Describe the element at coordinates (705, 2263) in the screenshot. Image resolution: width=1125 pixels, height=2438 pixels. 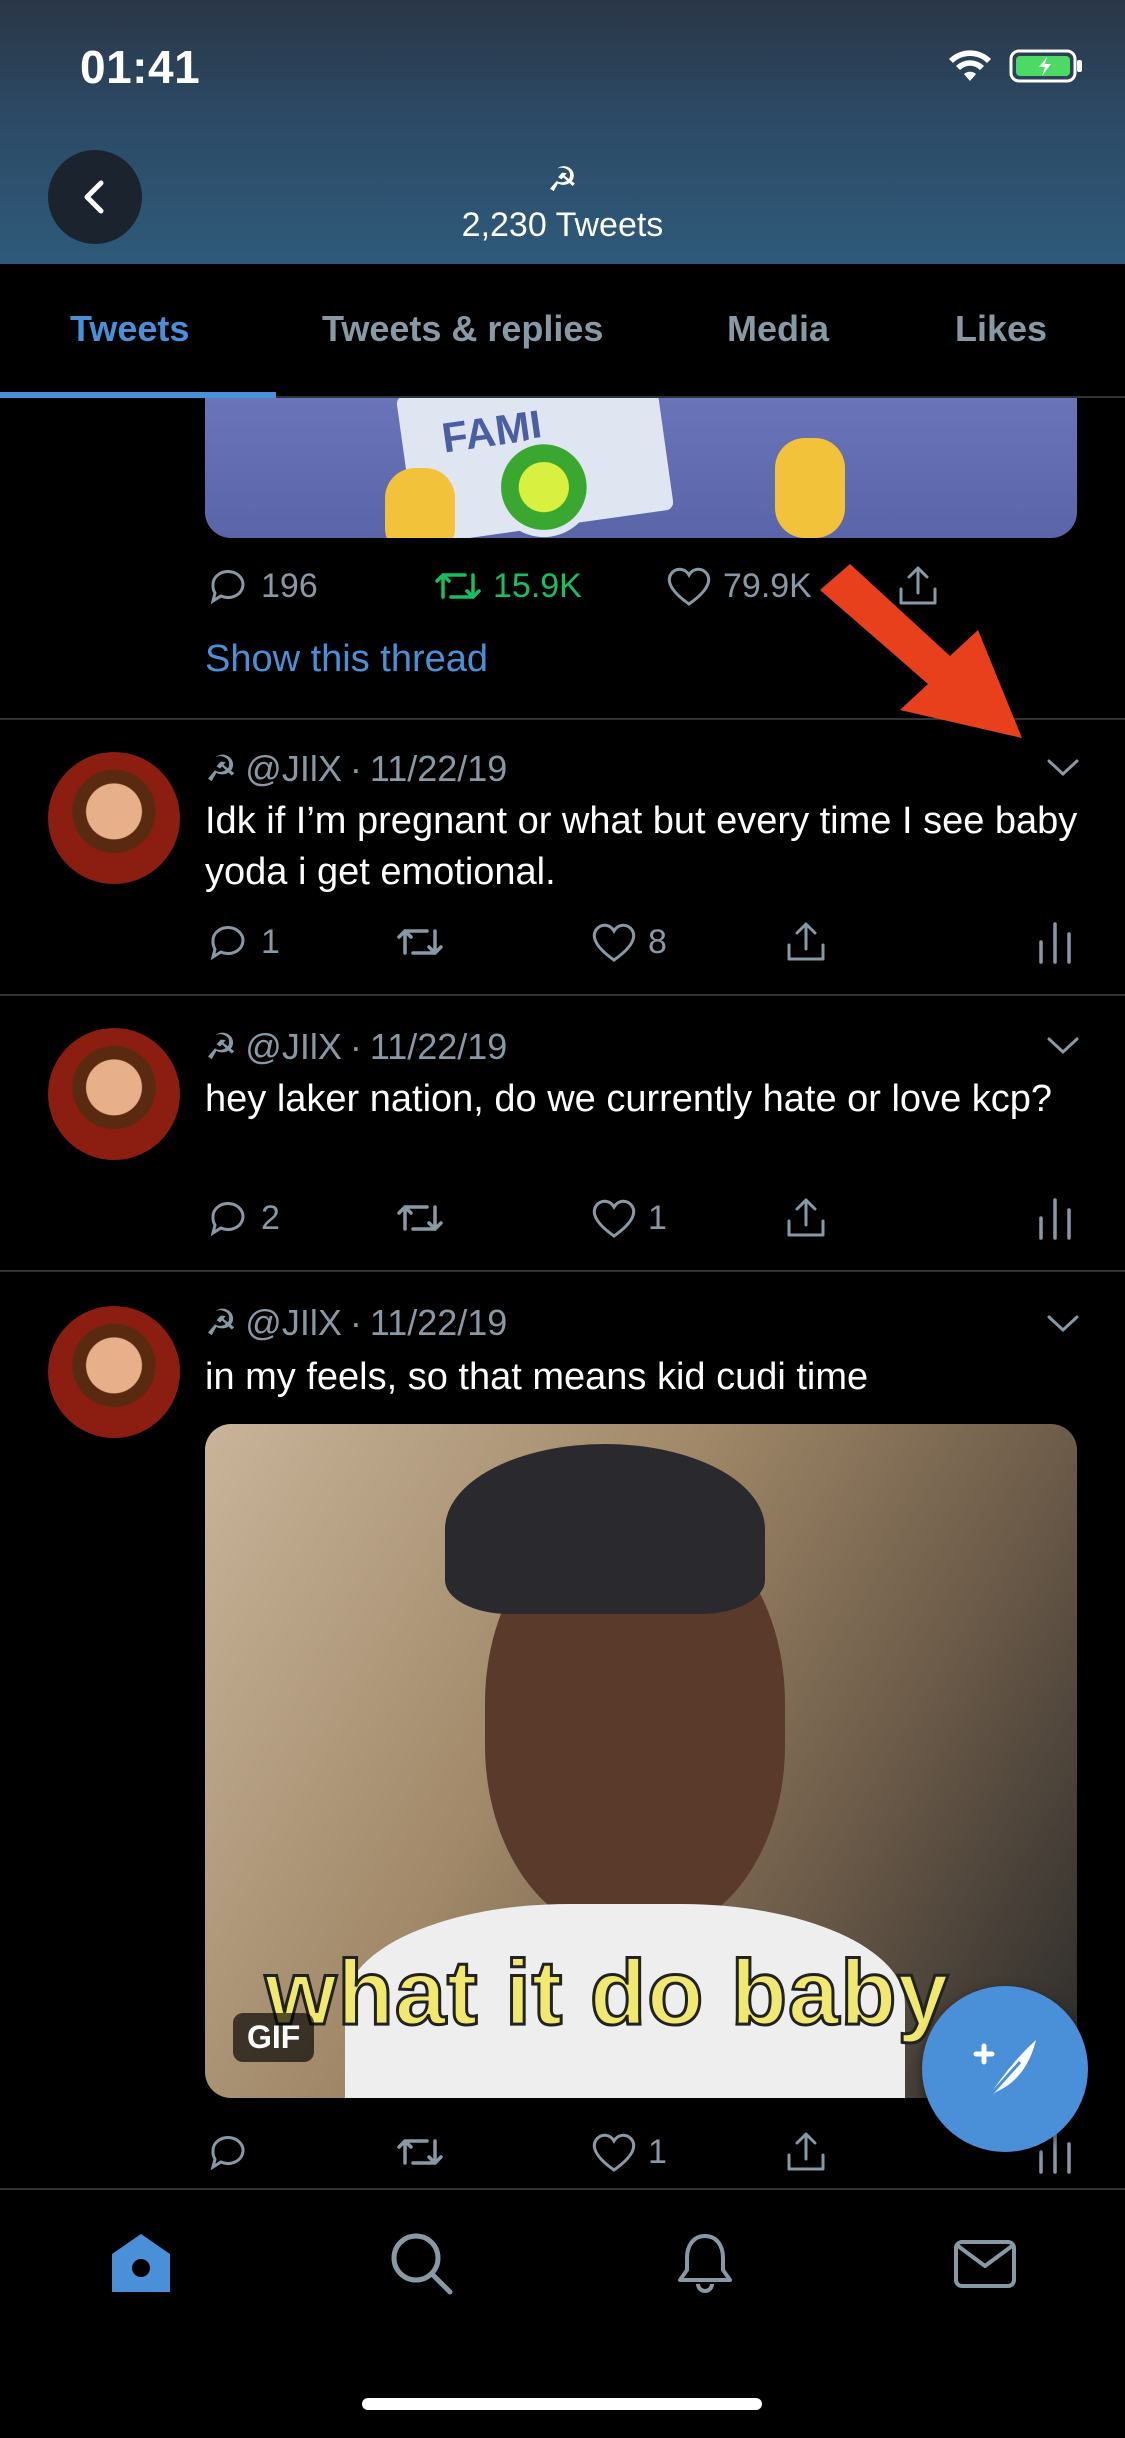
I see `notifications-bell-icon` at that location.